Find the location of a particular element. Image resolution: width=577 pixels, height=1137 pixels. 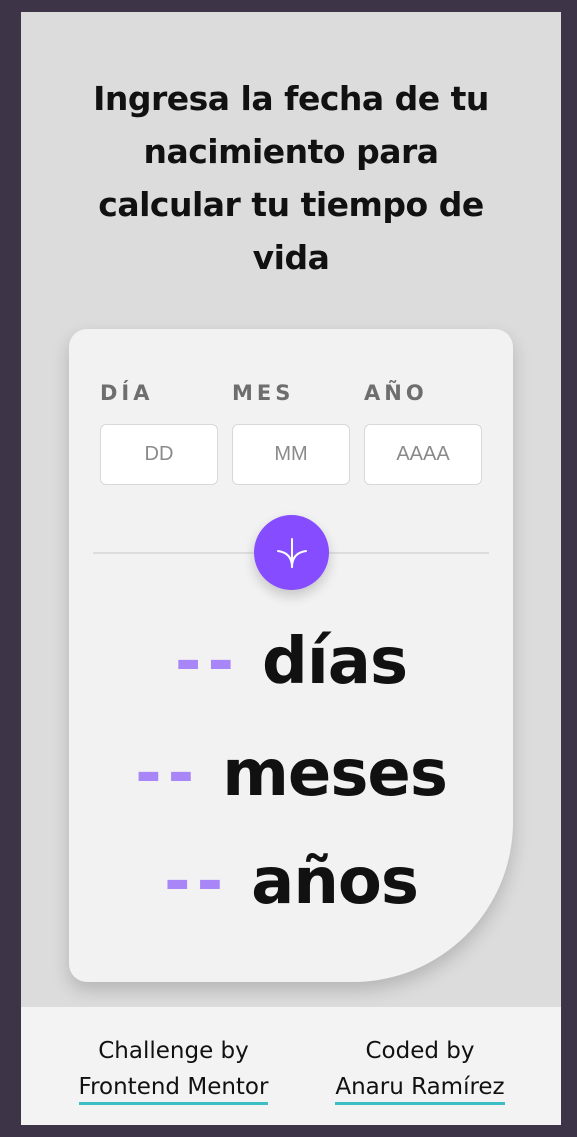

result-years-unit: años is located at coordinates (335, 882).